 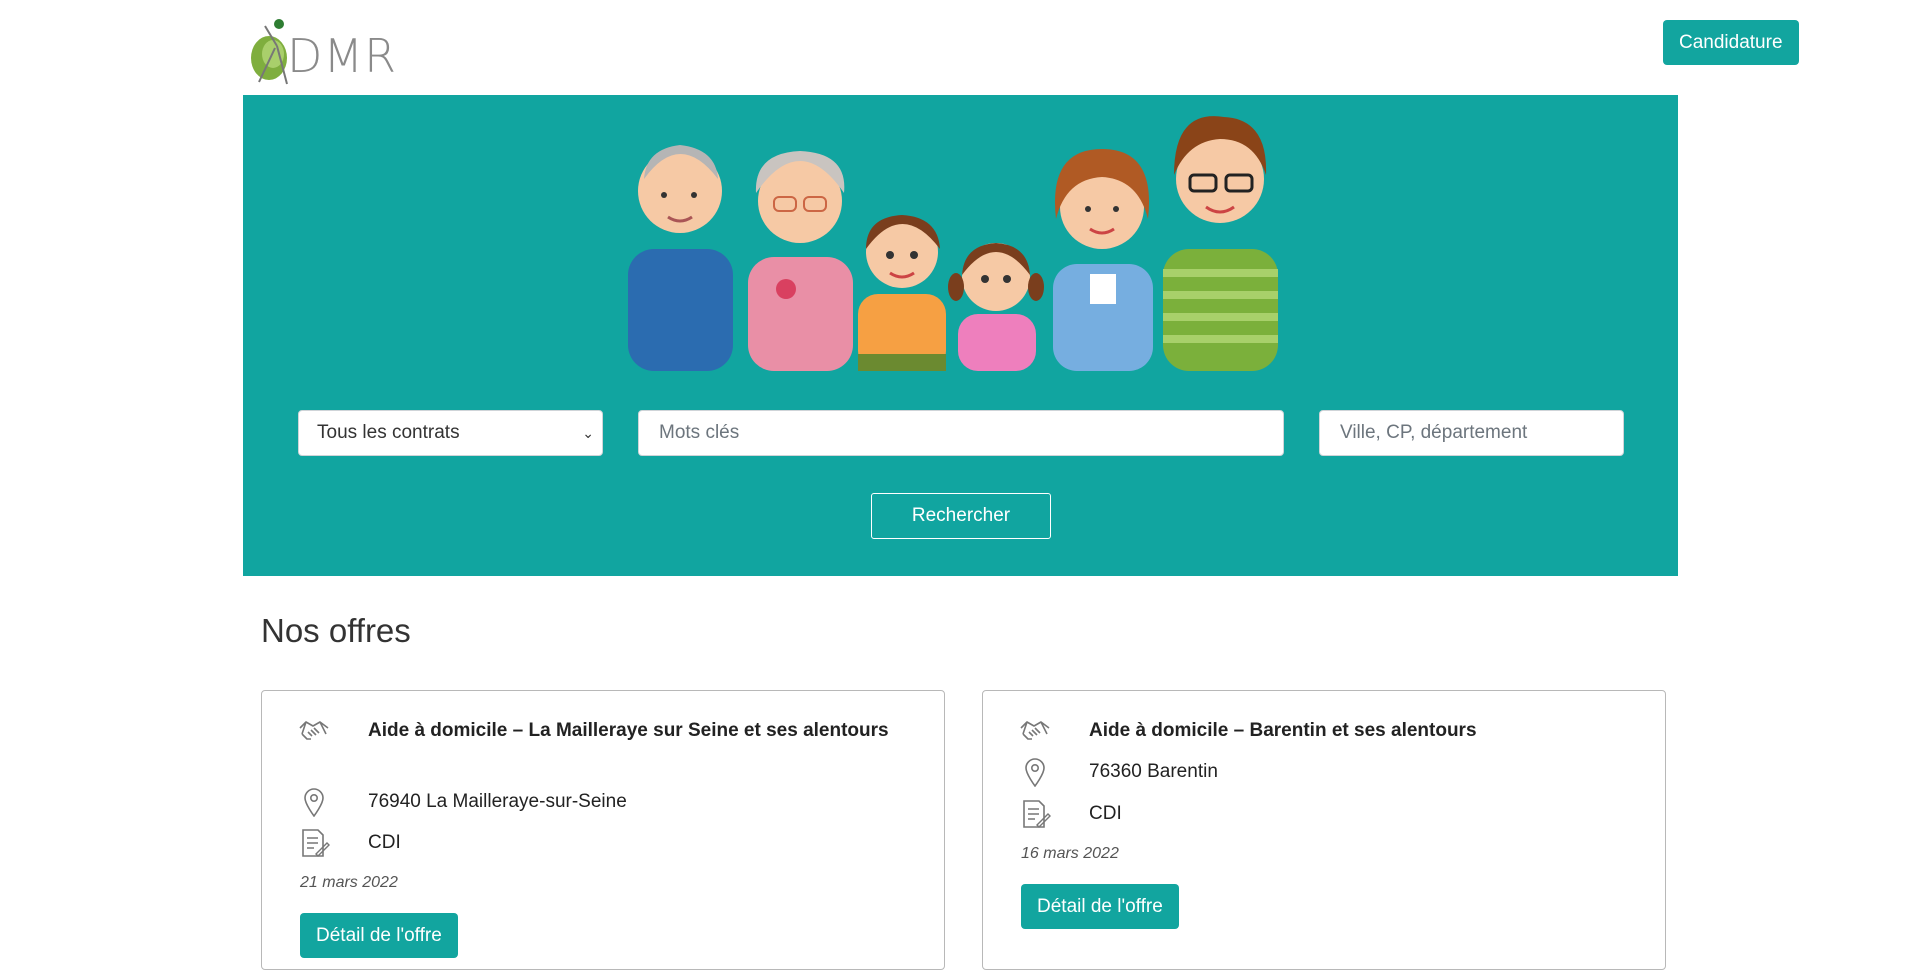 I want to click on offer-location: 76360 Barentin, so click(x=1153, y=771).